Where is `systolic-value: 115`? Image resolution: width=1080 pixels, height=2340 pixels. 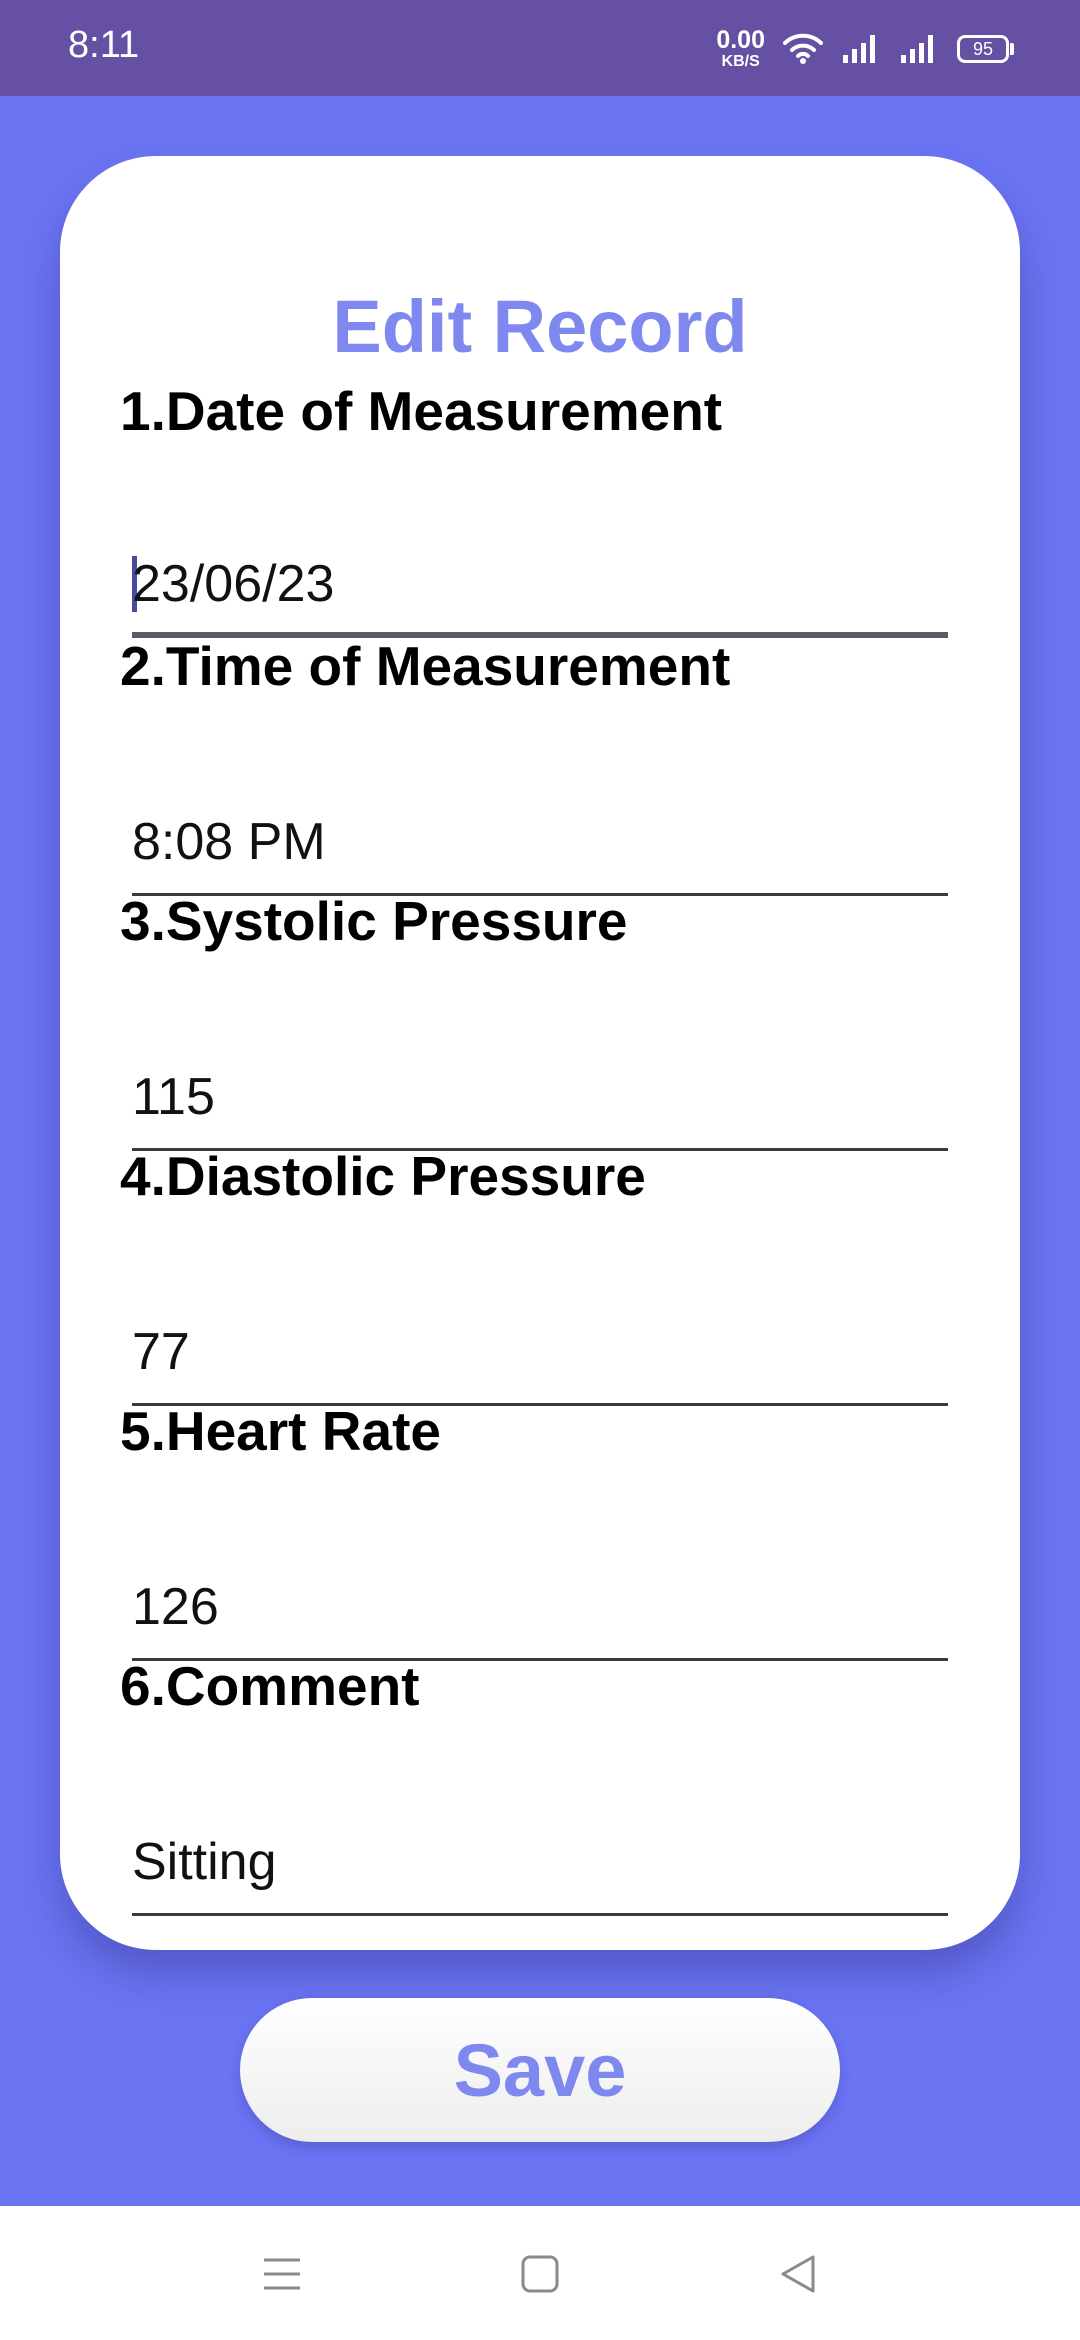
systolic-value: 115 is located at coordinates (173, 1097).